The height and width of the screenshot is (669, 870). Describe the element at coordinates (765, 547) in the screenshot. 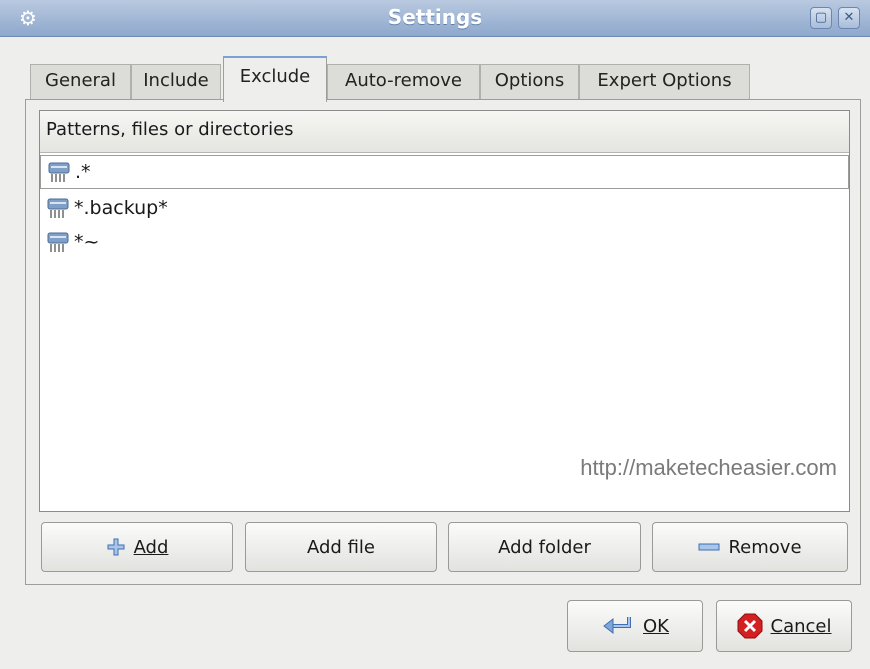

I see `remove-button-label: Remove` at that location.